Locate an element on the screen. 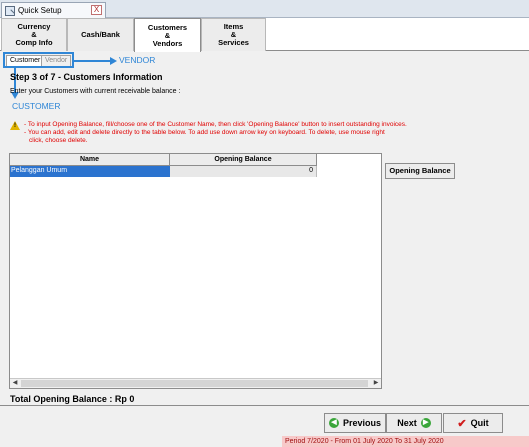  grid-header: Name Opening Balance is located at coordinates (163, 160).